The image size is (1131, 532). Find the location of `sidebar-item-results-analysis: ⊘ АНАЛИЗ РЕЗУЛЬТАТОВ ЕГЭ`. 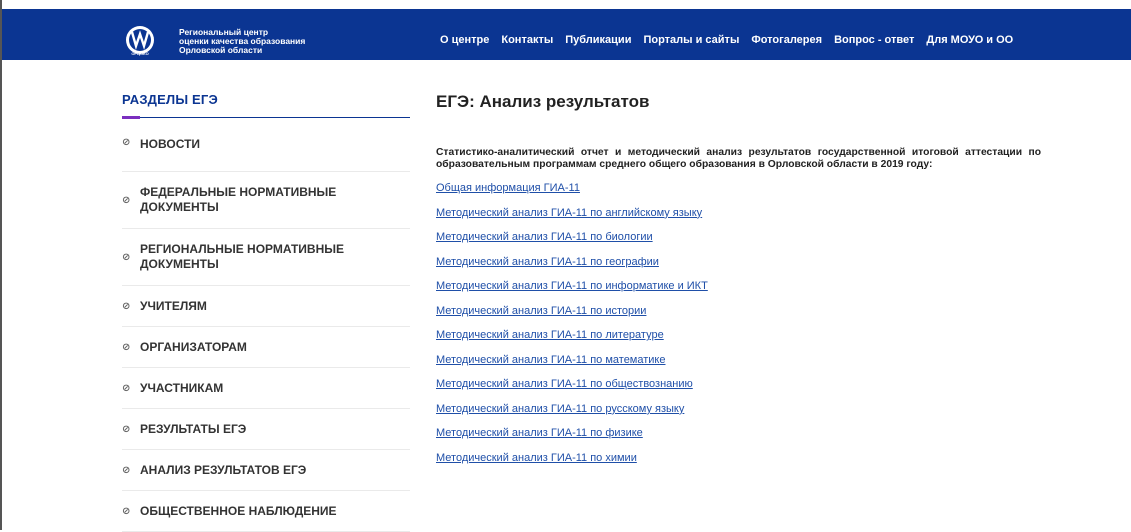

sidebar-item-results-analysis: ⊘ АНАЛИЗ РЕЗУЛЬТАТОВ ЕГЭ is located at coordinates (266, 470).